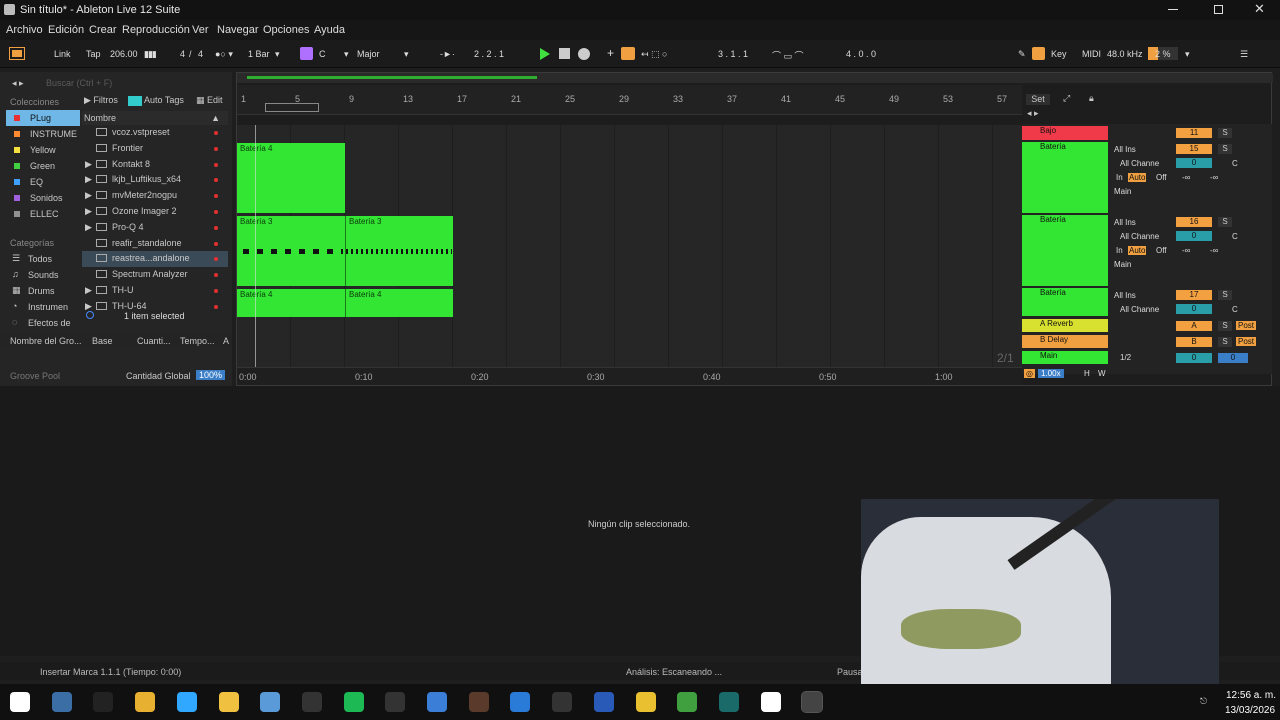 Image resolution: width=1280 pixels, height=720 pixels. I want to click on menu-crear: Crear, so click(103, 30).